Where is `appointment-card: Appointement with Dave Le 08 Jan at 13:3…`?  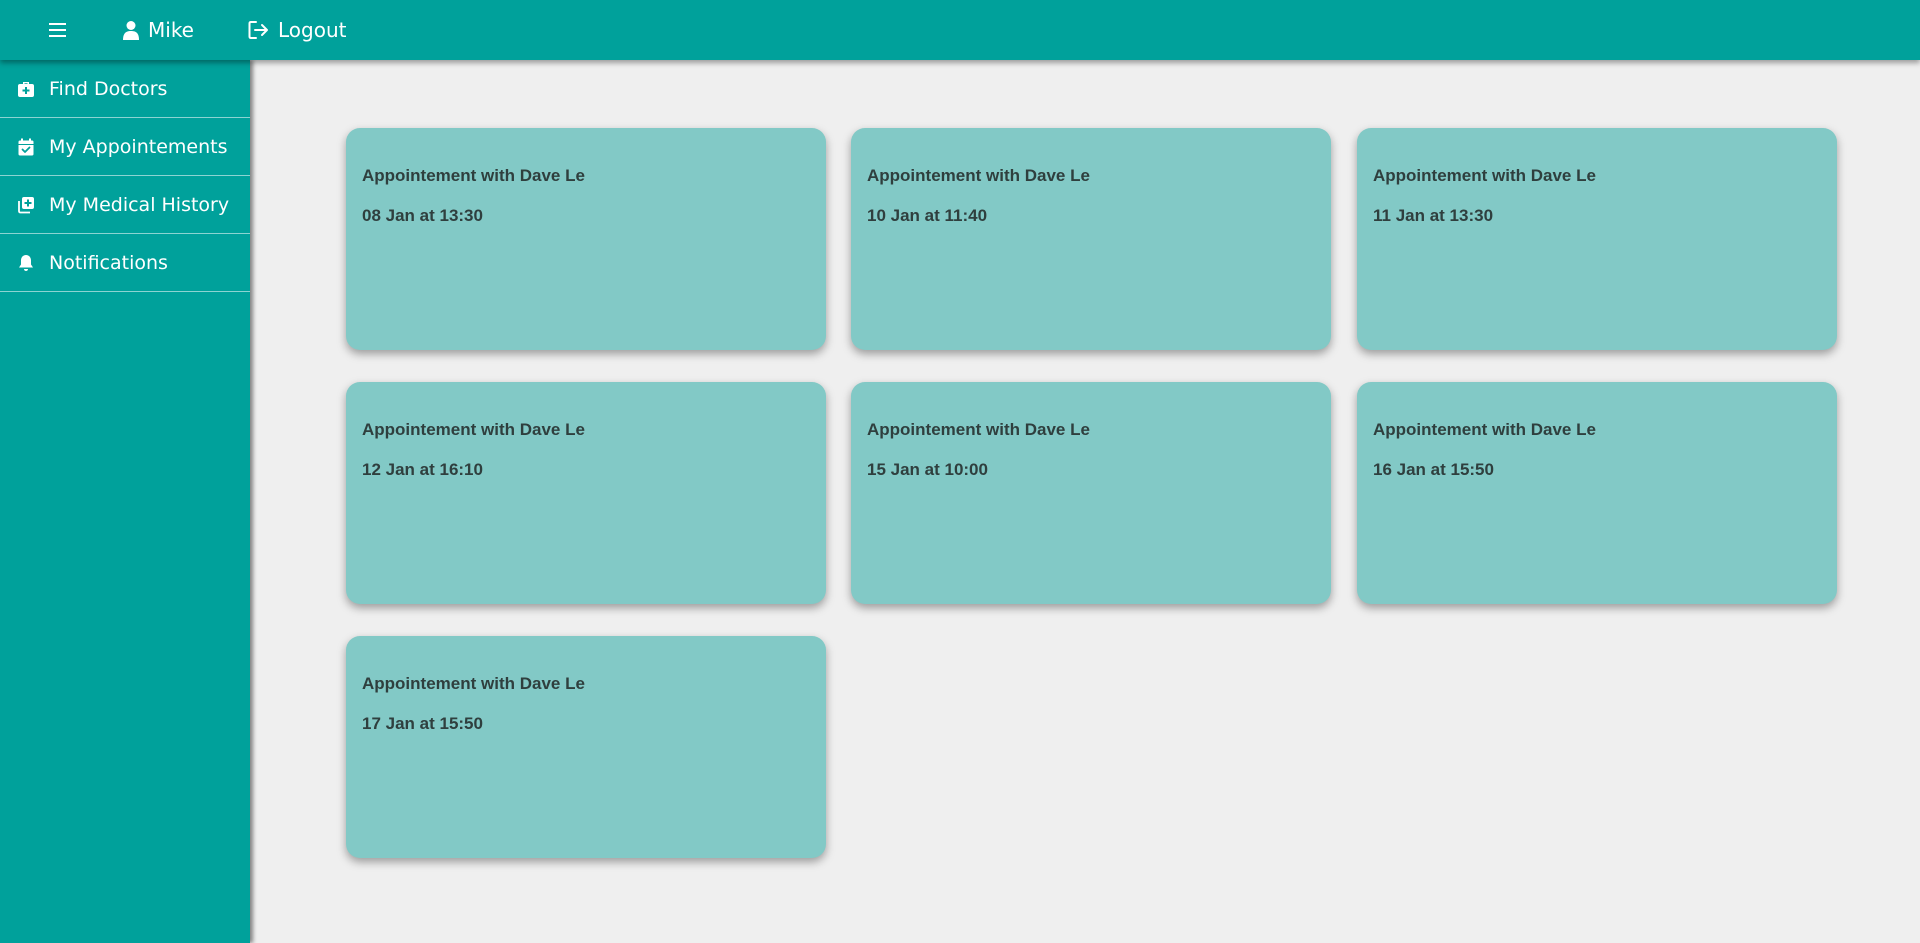 appointment-card: Appointement with Dave Le 08 Jan at 13:3… is located at coordinates (586, 239).